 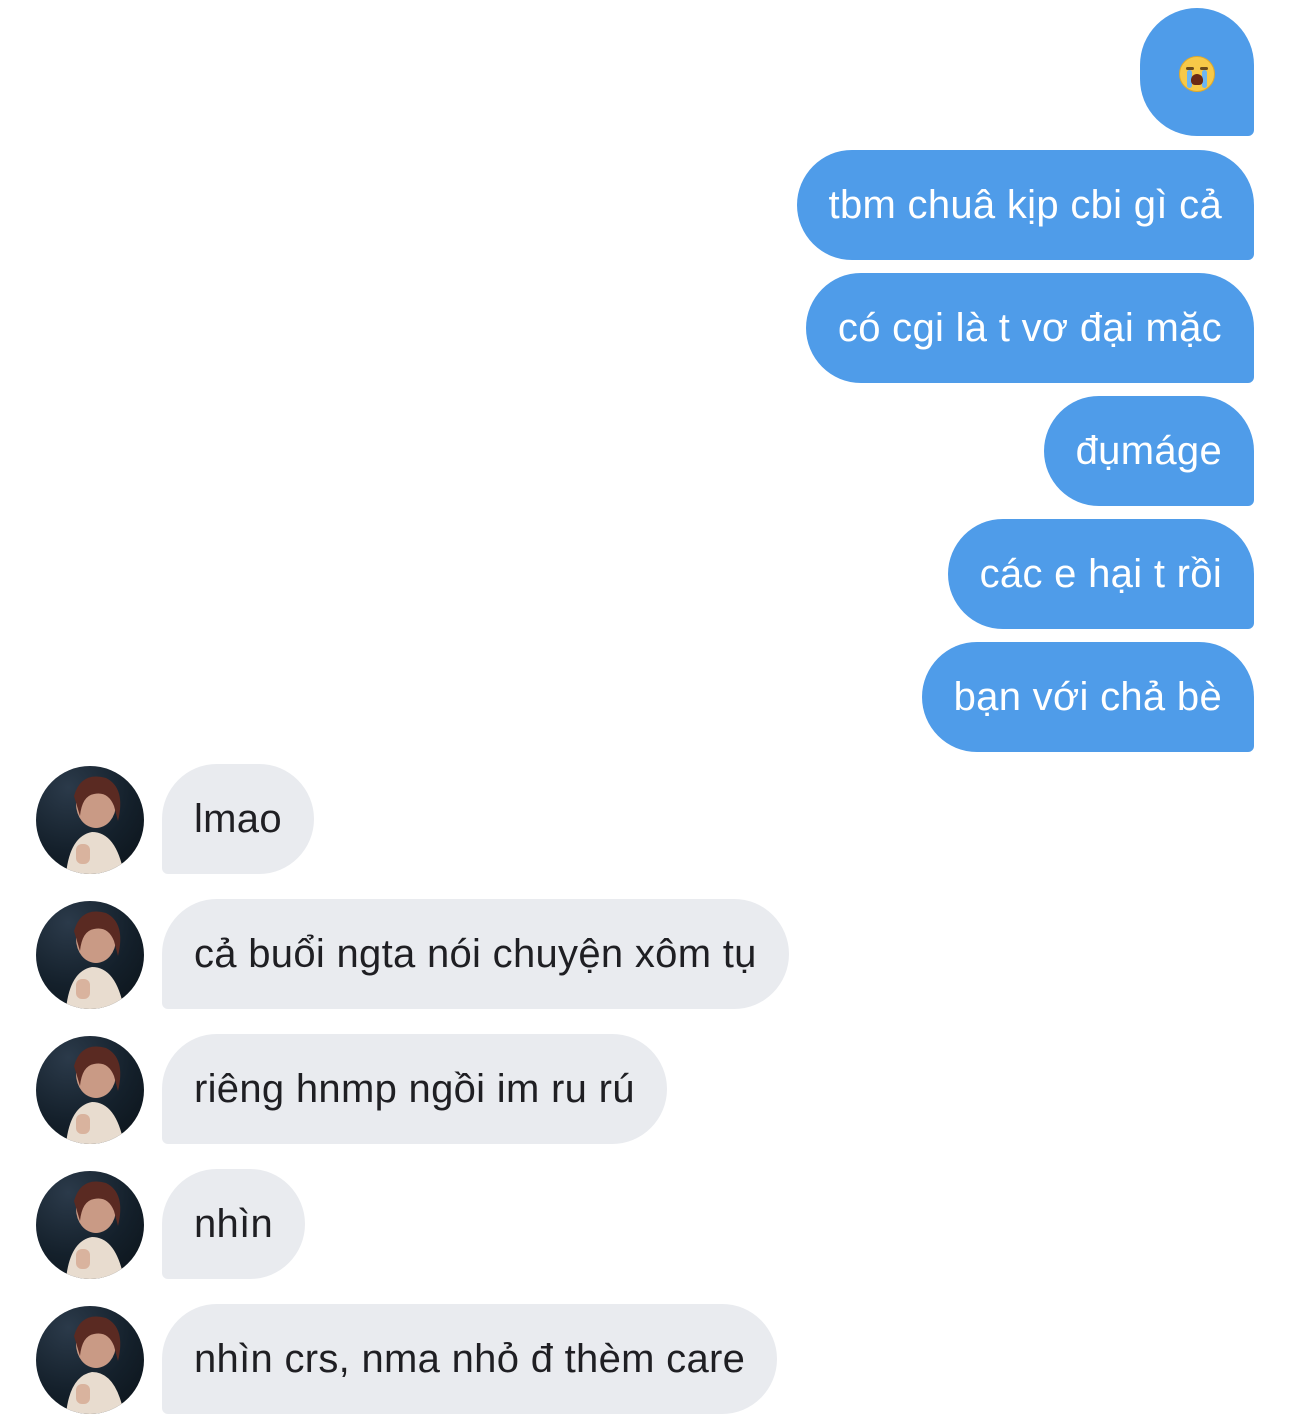 I want to click on message-text: có cgi là t vơ đại mặc, so click(x=1029, y=328).